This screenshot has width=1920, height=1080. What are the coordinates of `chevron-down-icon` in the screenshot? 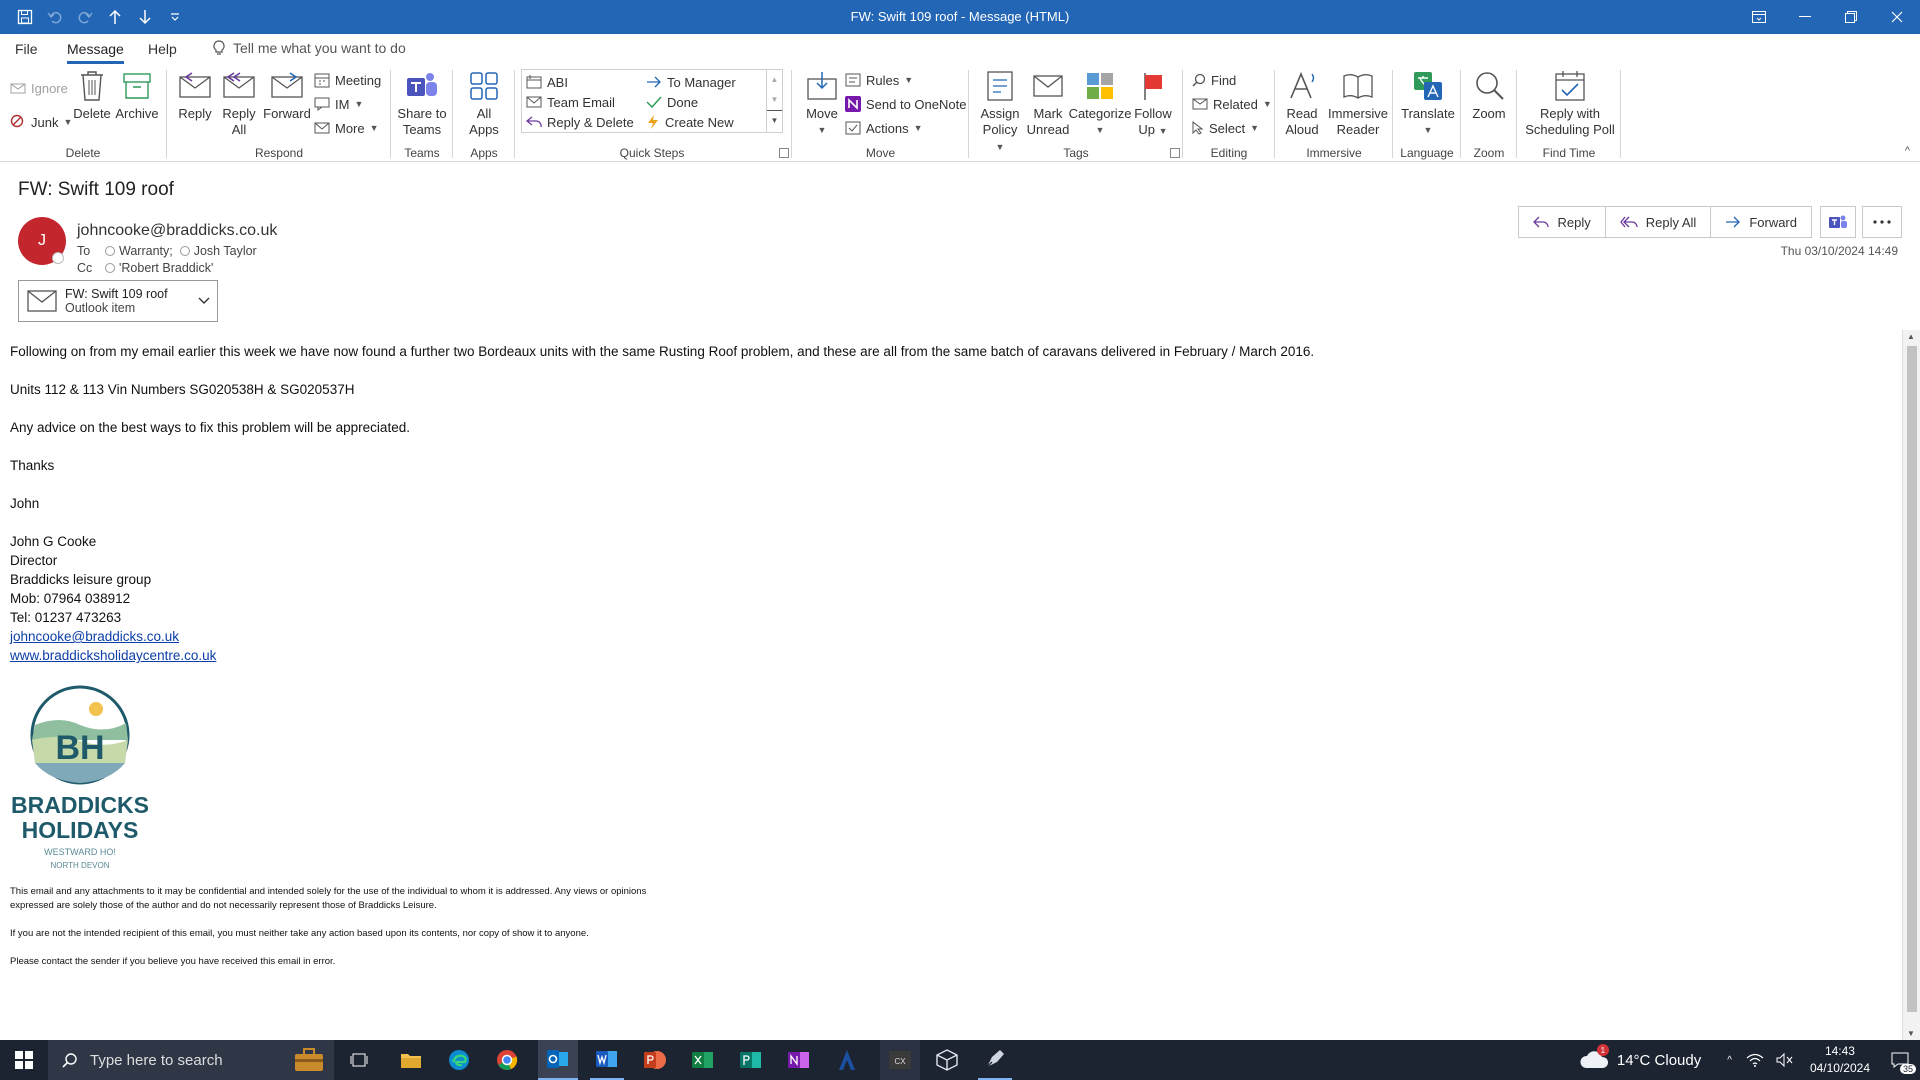 It's located at (204, 301).